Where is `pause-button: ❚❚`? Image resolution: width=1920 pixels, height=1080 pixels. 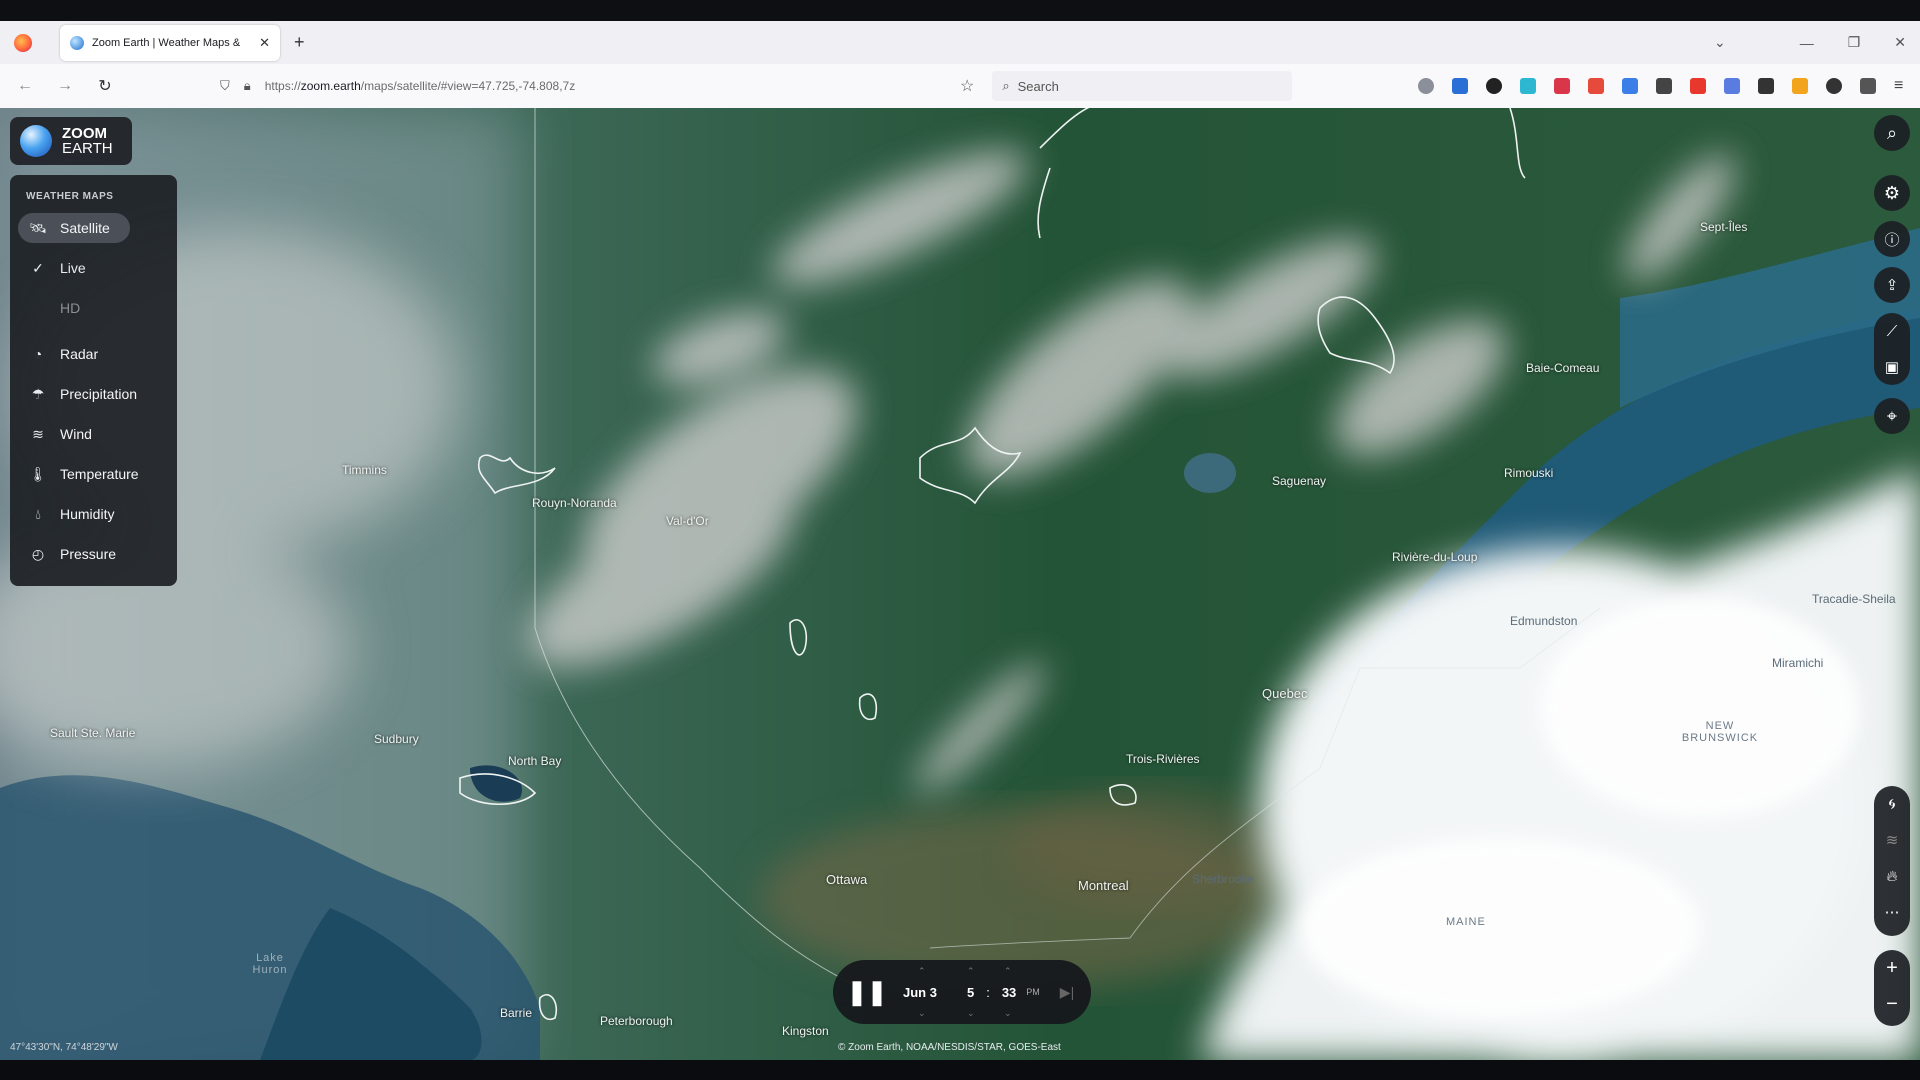
pause-button: ❚❚ is located at coordinates (867, 992).